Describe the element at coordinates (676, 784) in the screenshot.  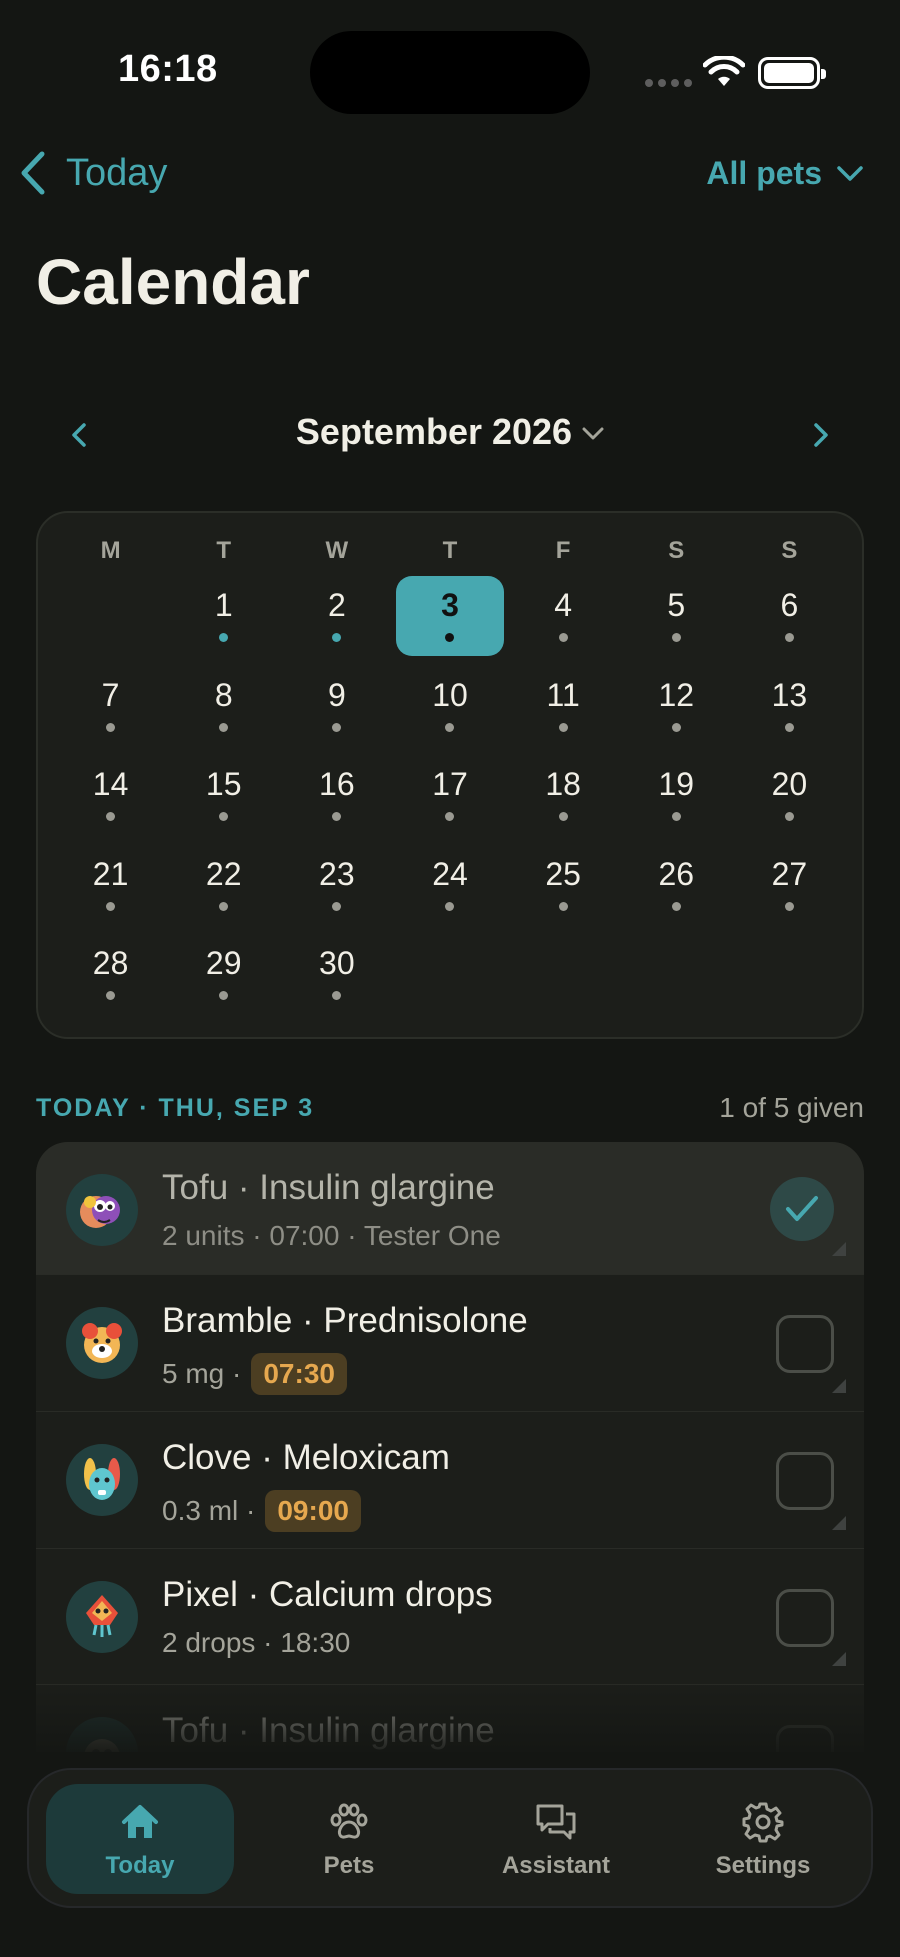
I see `day-number: 19` at that location.